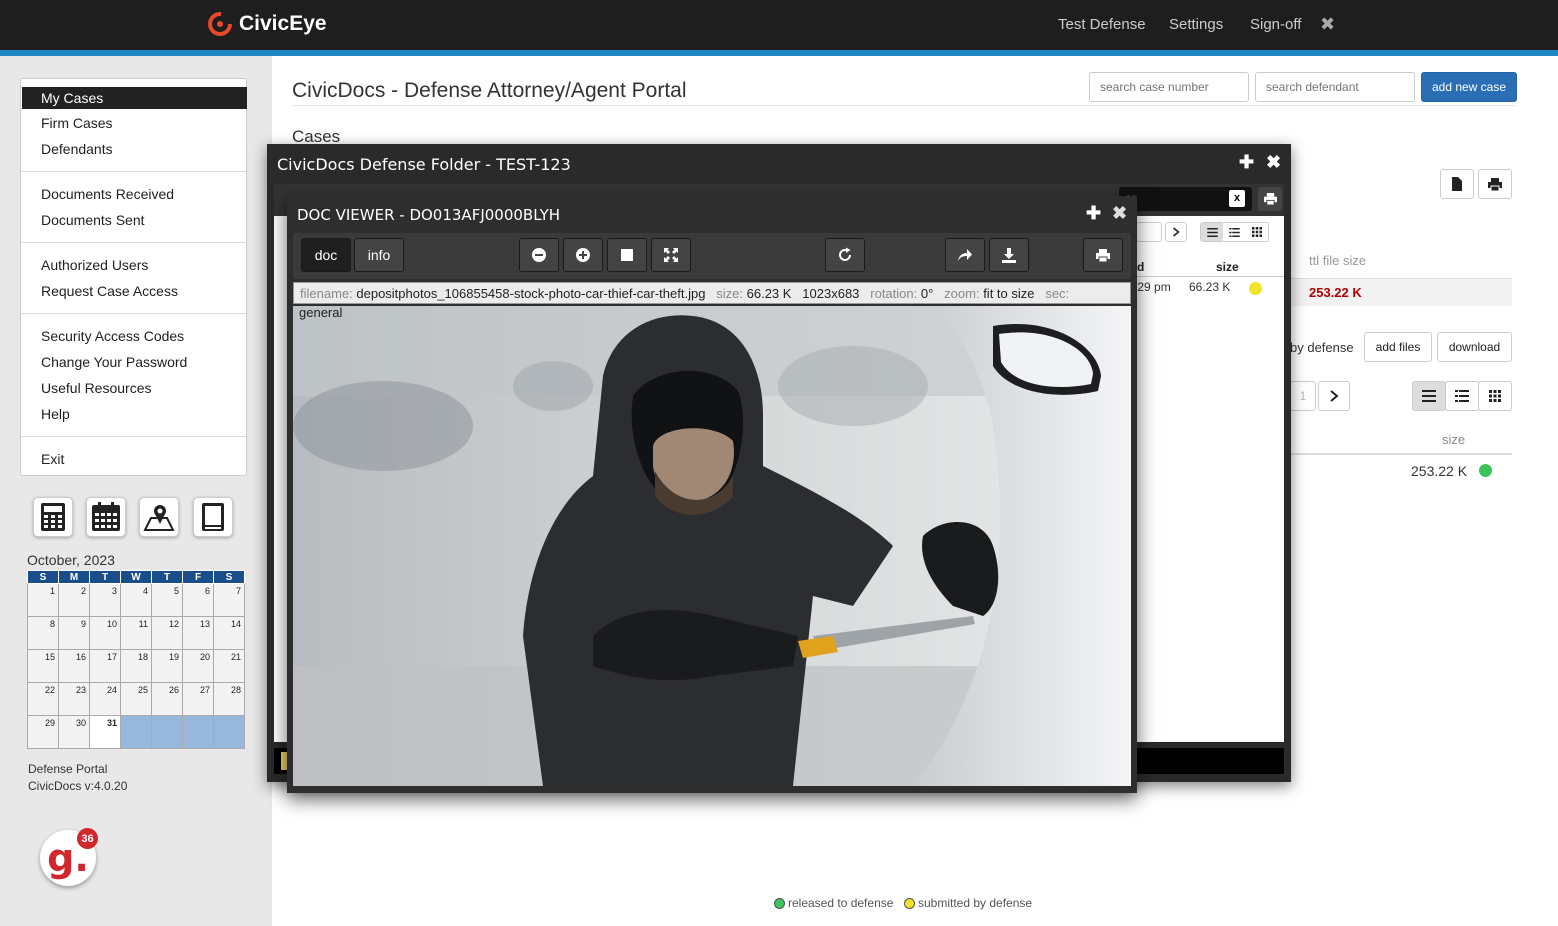  I want to click on tab-info: info, so click(379, 255).